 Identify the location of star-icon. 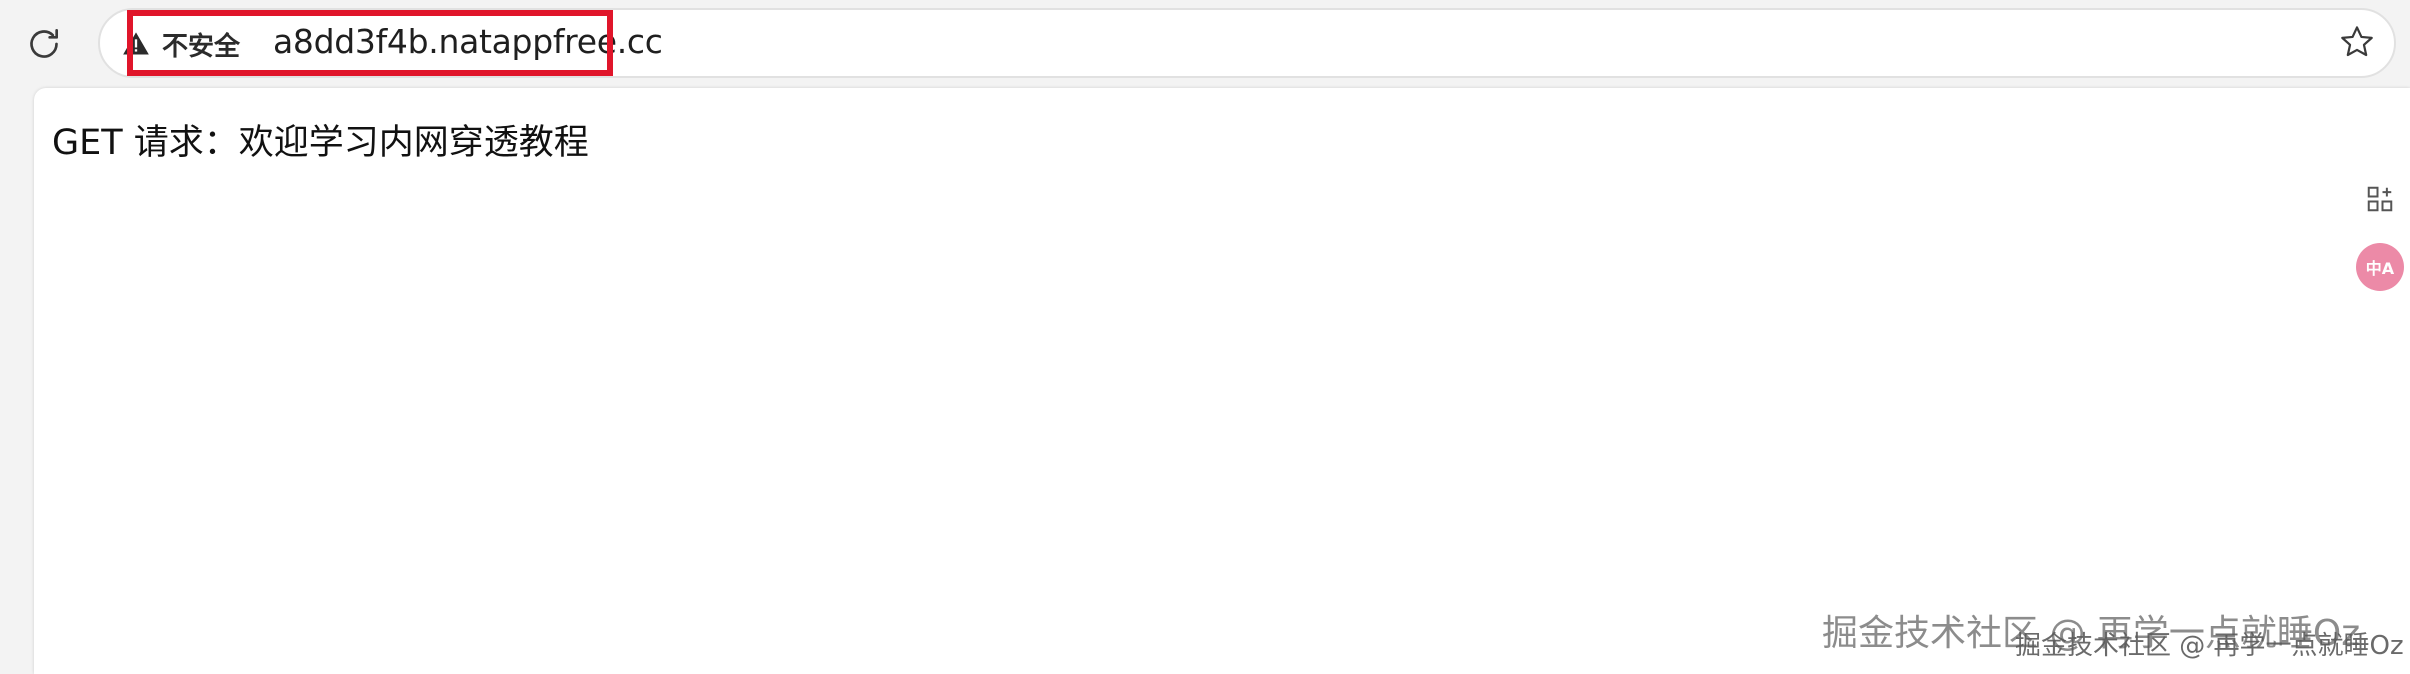
(2357, 41).